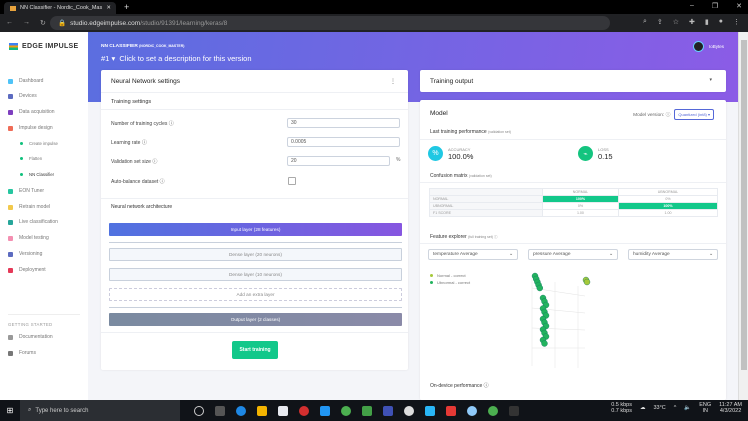 Image resolution: width=748 pixels, height=421 pixels. What do you see at coordinates (25, 254) in the screenshot?
I see `sidebar-item-versioning: Versioning` at bounding box center [25, 254].